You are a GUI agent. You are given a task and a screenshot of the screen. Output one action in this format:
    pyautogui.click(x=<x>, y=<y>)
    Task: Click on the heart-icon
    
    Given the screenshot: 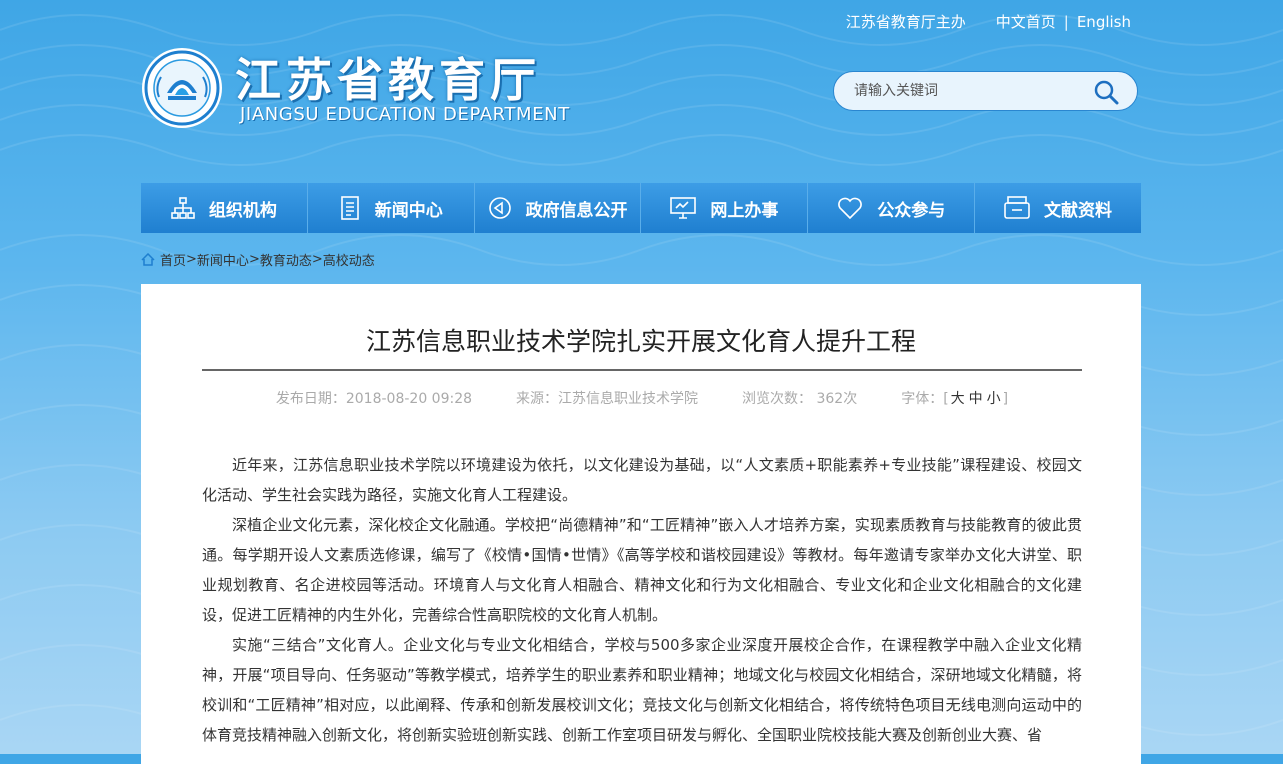 What is the action you would take?
    pyautogui.click(x=850, y=208)
    